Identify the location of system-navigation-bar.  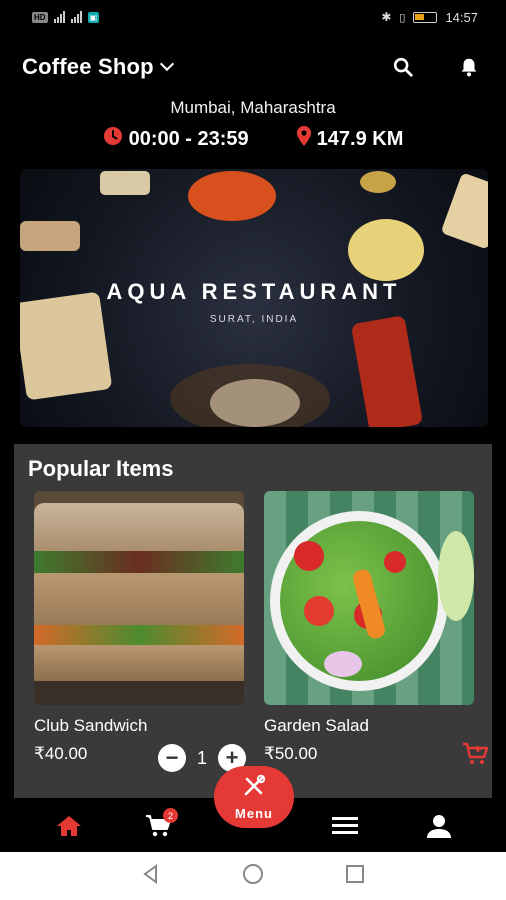
(253, 876).